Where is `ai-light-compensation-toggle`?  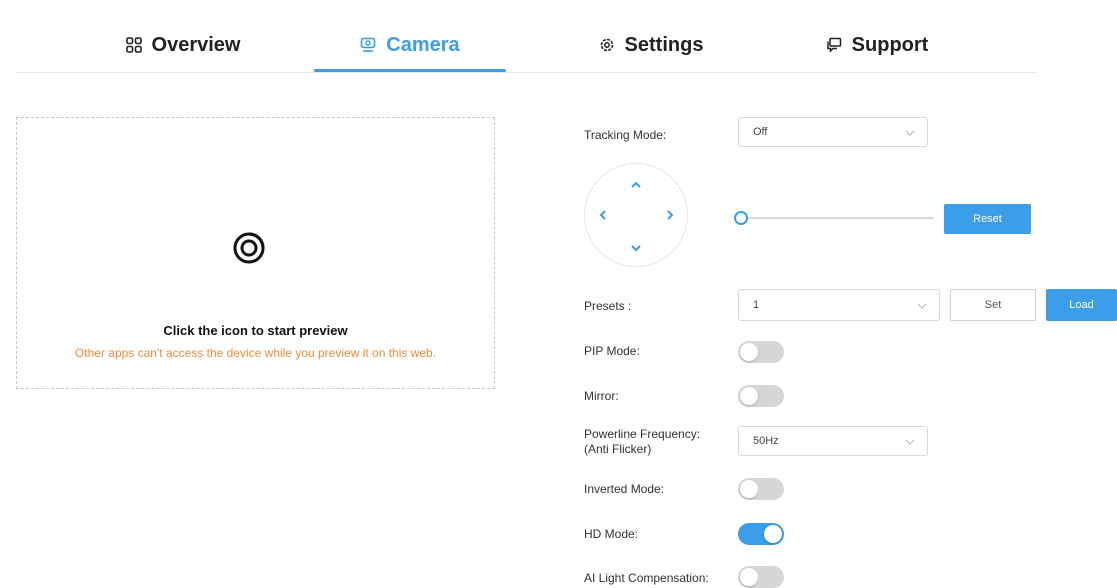
ai-light-compensation-toggle is located at coordinates (761, 577).